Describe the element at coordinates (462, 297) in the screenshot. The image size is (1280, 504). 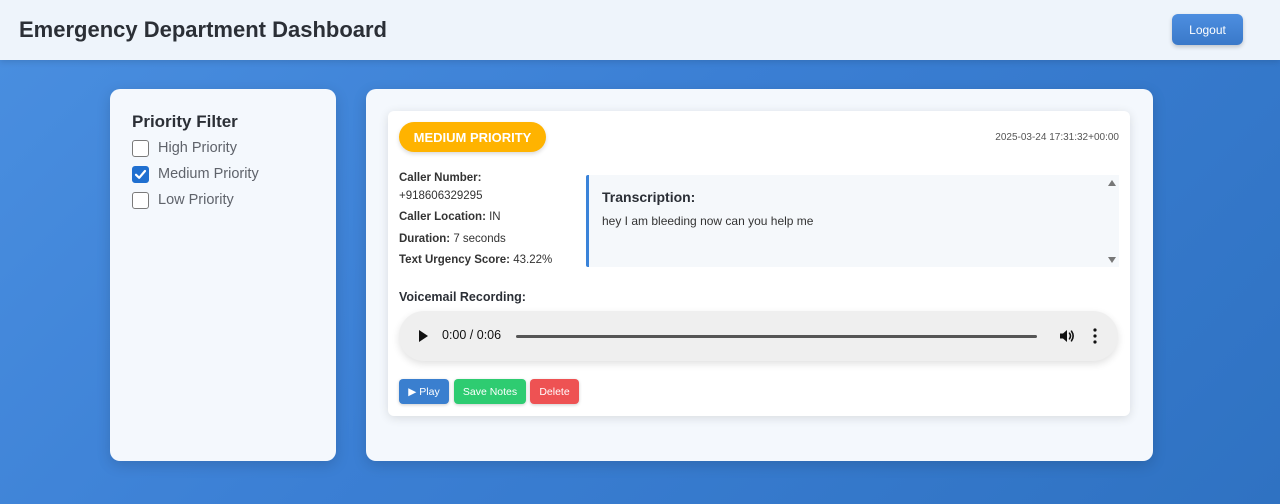
I see `voicemail-label: Voicemail Recording:` at that location.